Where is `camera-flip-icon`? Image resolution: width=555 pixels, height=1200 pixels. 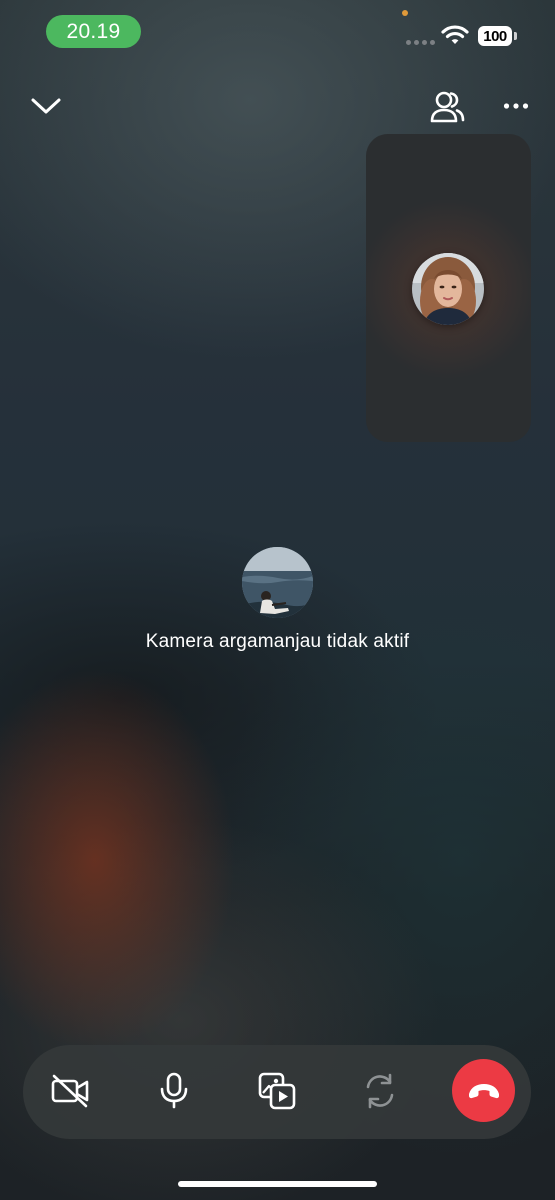 camera-flip-icon is located at coordinates (380, 1091).